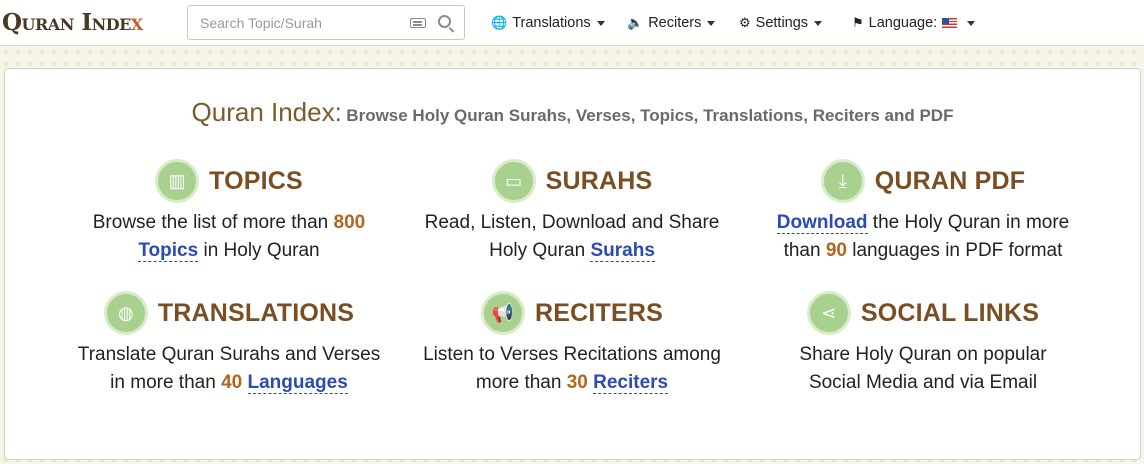 The image size is (1144, 464). I want to click on speaker-icon: 🔈, so click(635, 22).